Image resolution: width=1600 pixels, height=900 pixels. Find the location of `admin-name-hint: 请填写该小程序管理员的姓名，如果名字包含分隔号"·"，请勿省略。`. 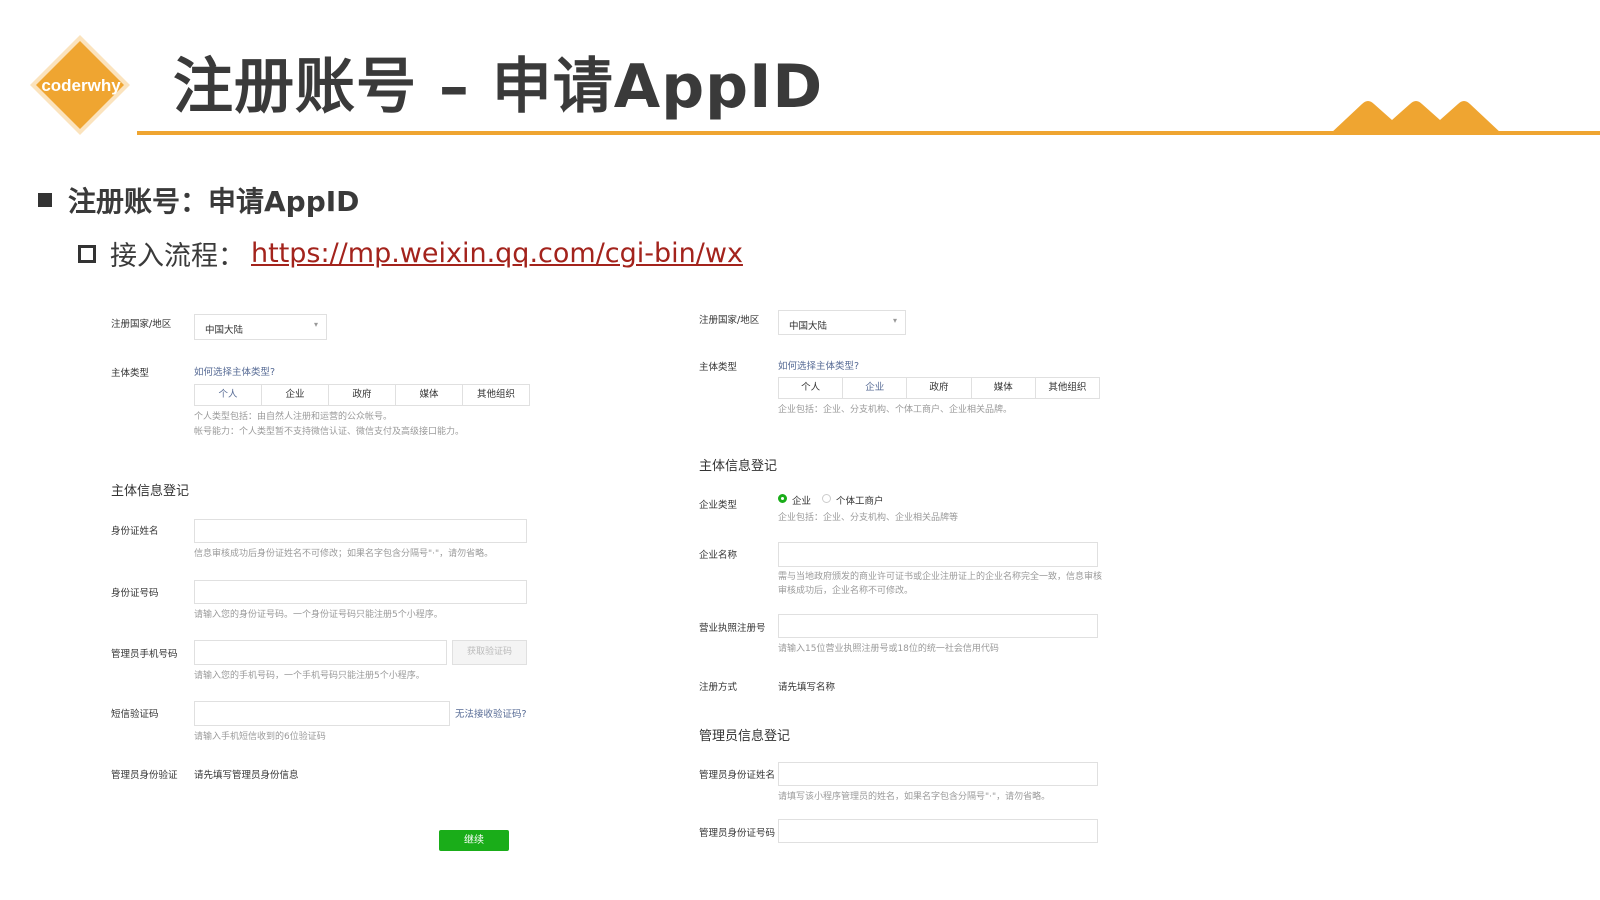

admin-name-hint: 请填写该小程序管理员的姓名，如果名字包含分隔号"·"，请勿省略。 is located at coordinates (914, 797).